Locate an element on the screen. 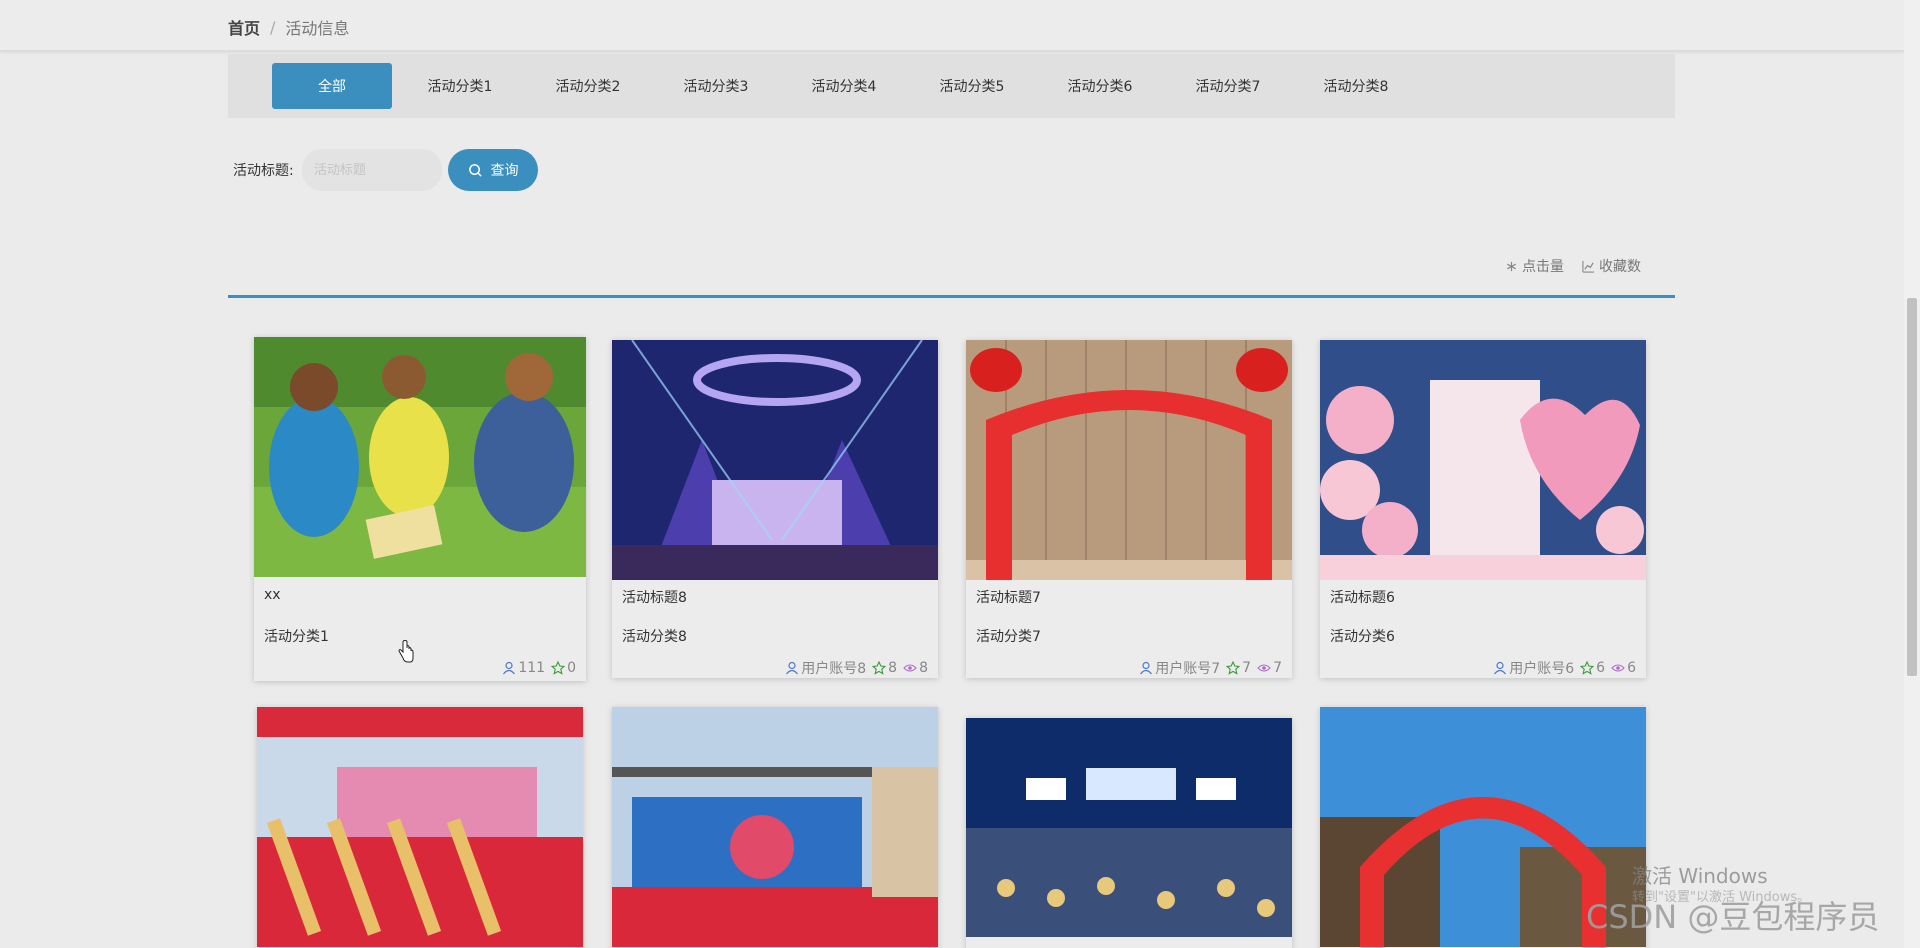  sort-by-clicks: 点击量 is located at coordinates (1534, 266).